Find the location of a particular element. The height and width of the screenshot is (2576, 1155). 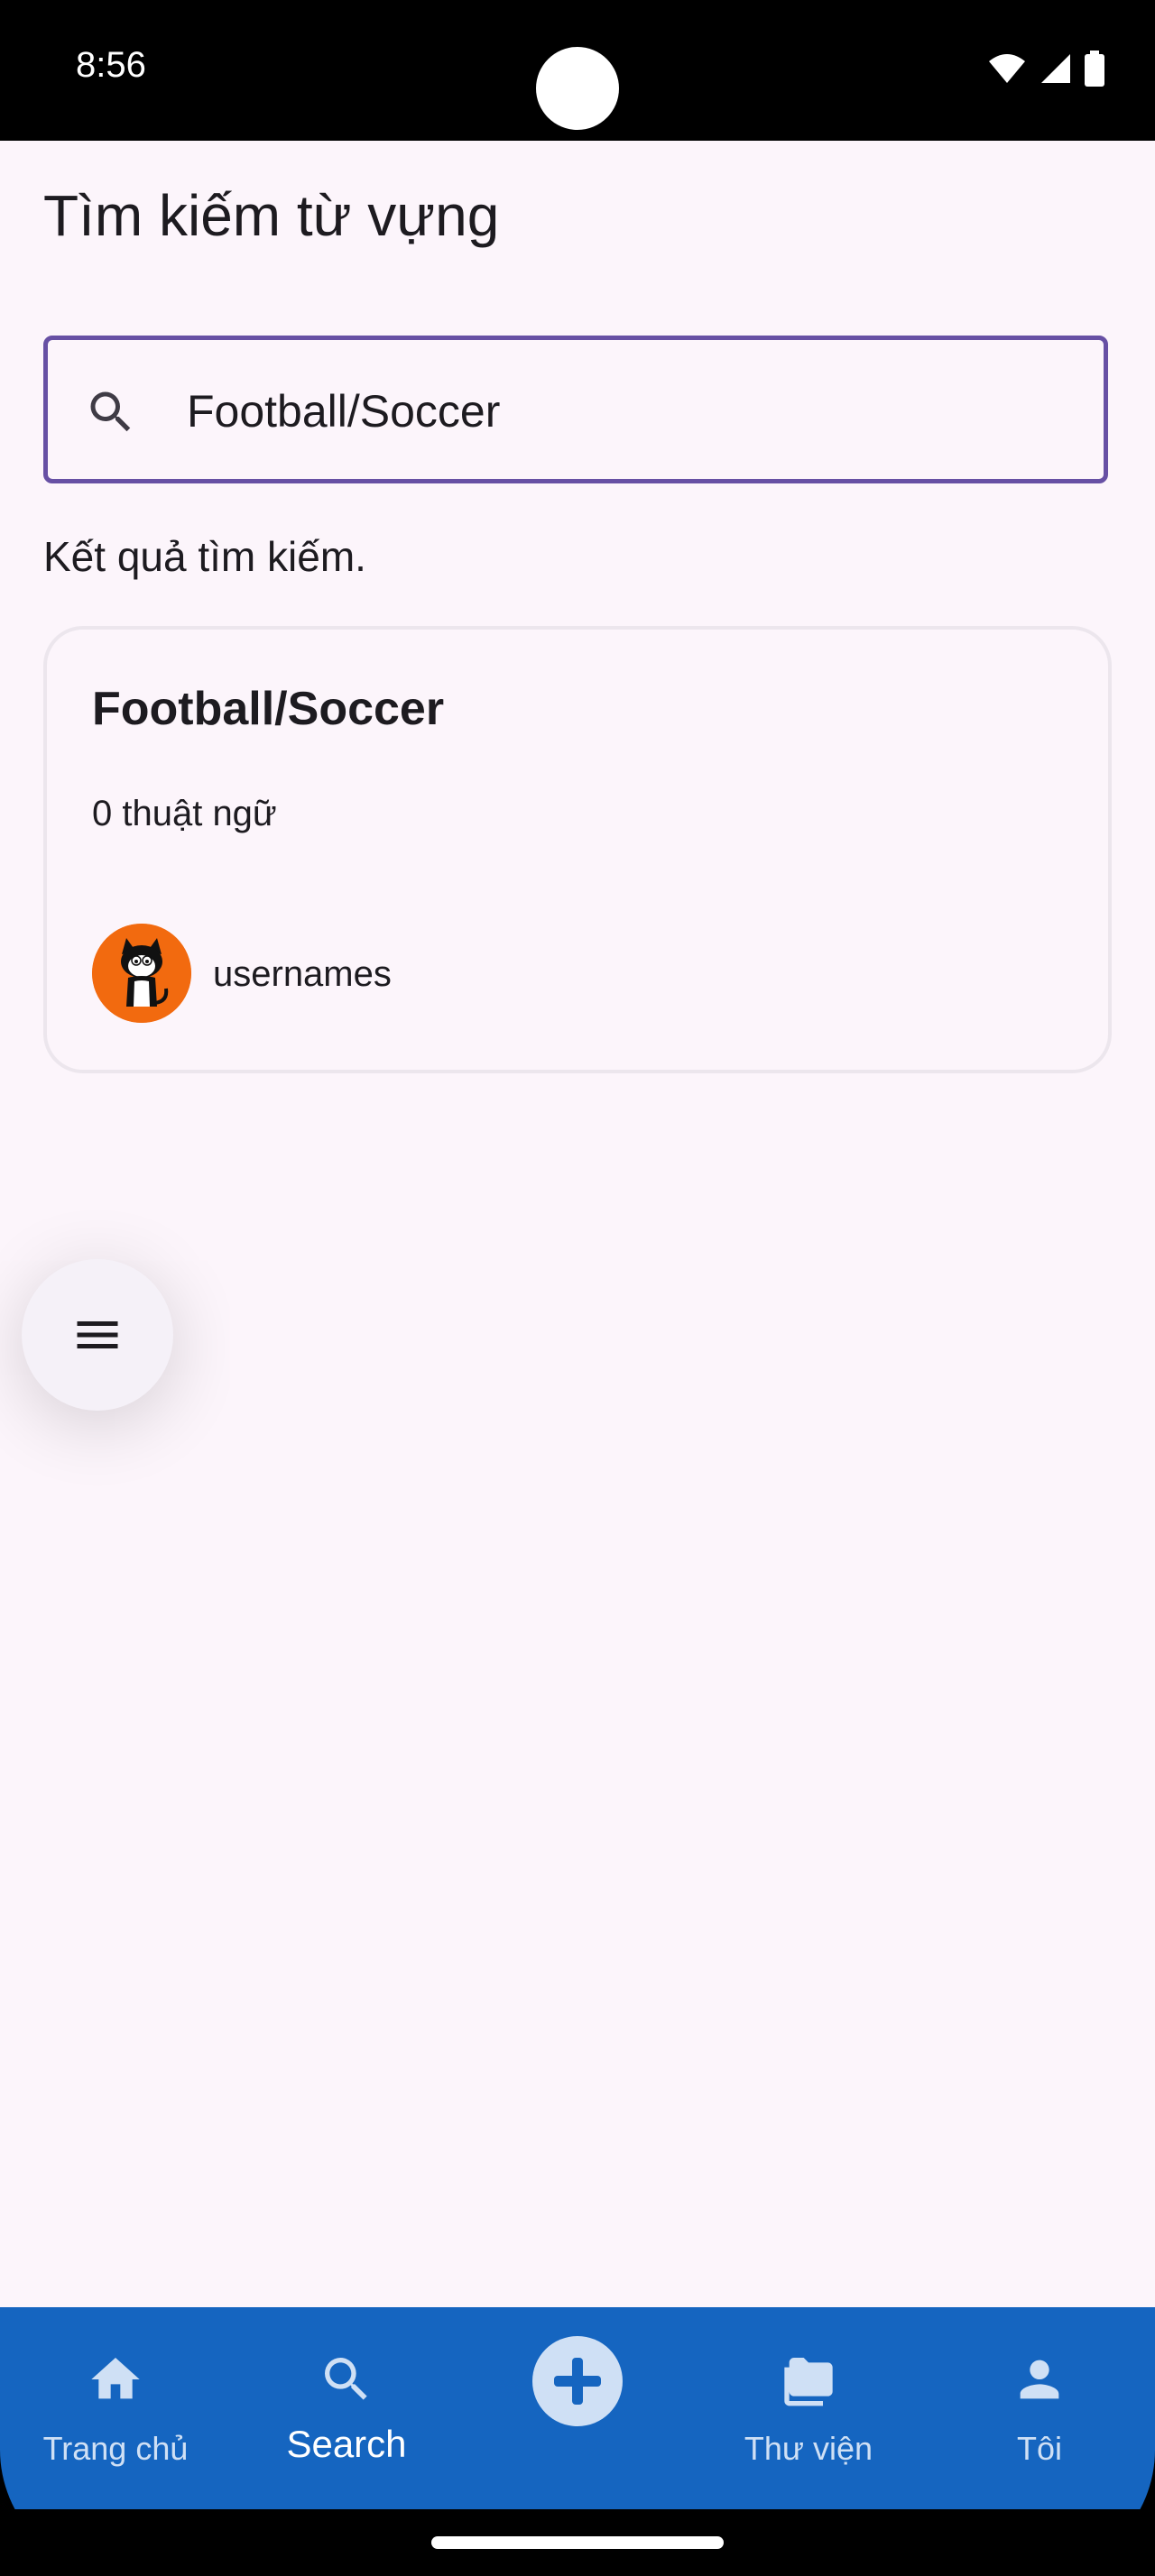

result-card-title: Football/Soccer is located at coordinates (268, 709).